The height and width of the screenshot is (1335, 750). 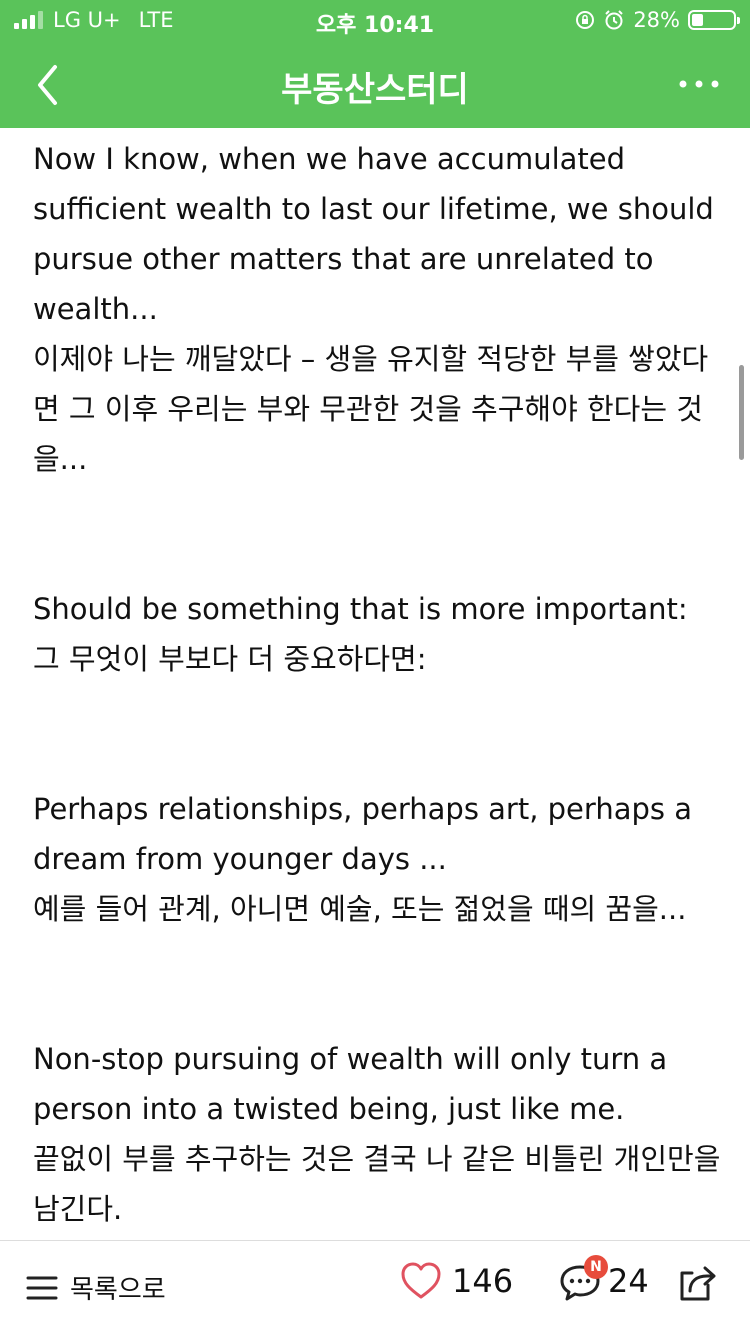 What do you see at coordinates (583, 1279) in the screenshot?
I see `comment-icon-wrap: N` at bounding box center [583, 1279].